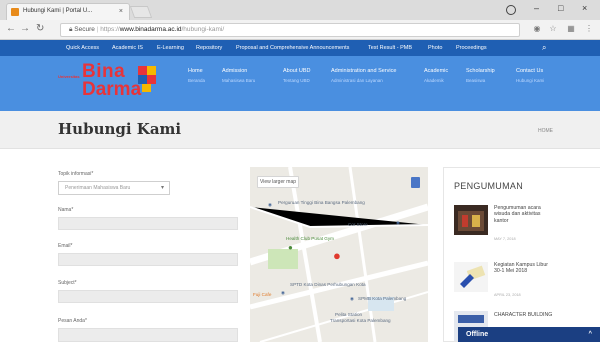  What do you see at coordinates (196, 76) in the screenshot?
I see `mainnav-home: Home Beranda` at bounding box center [196, 76].